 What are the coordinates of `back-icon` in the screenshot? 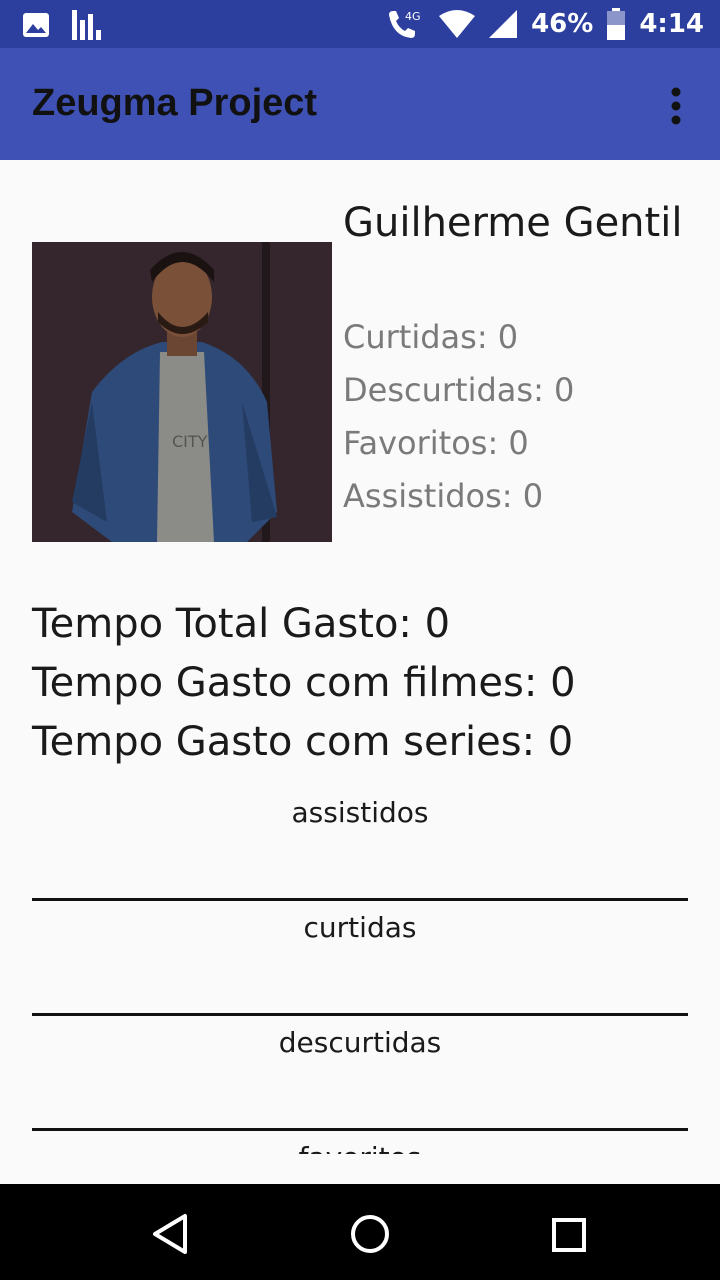 It's located at (170, 1234).